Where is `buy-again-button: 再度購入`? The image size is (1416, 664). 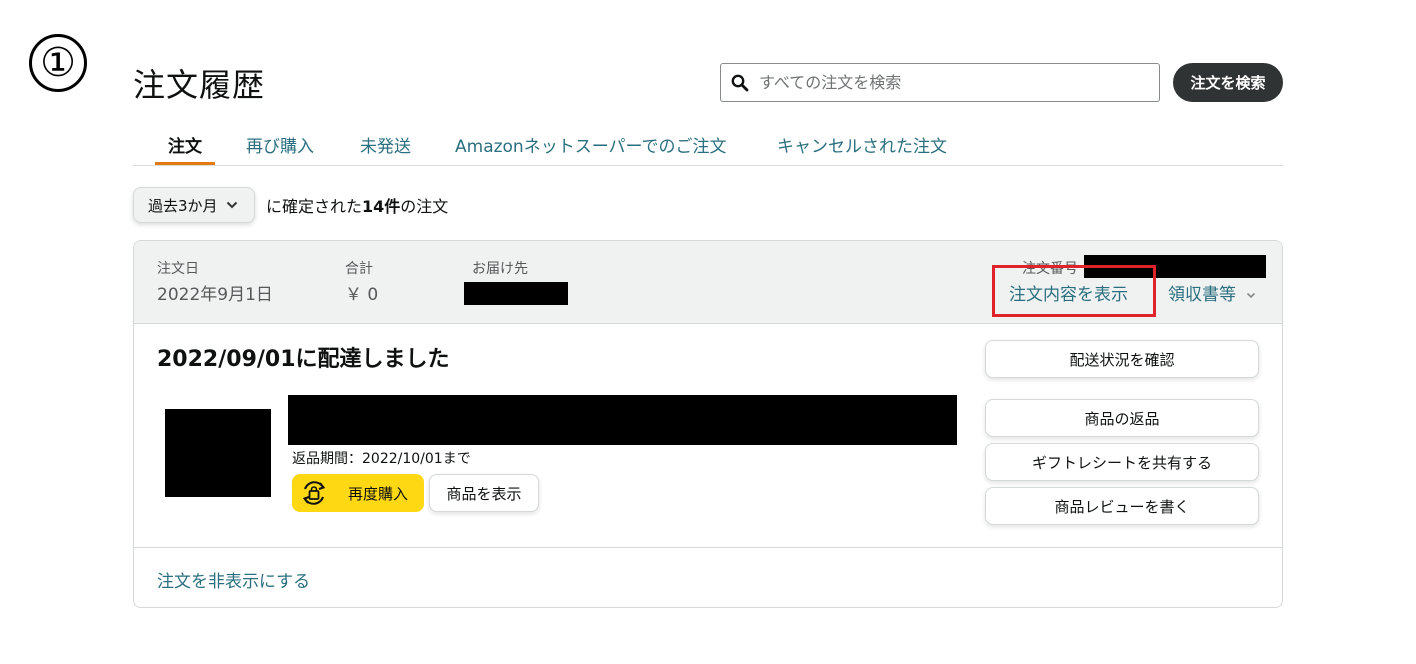
buy-again-button: 再度購入 is located at coordinates (358, 493).